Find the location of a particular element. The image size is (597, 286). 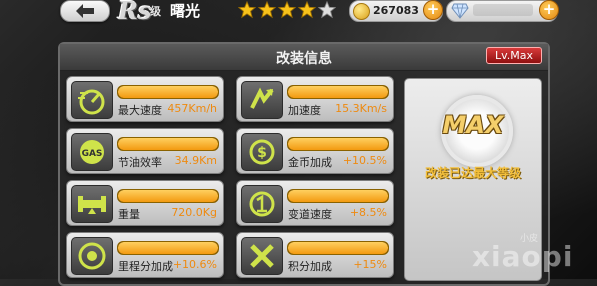

star-empty-icon is located at coordinates (327, 10).